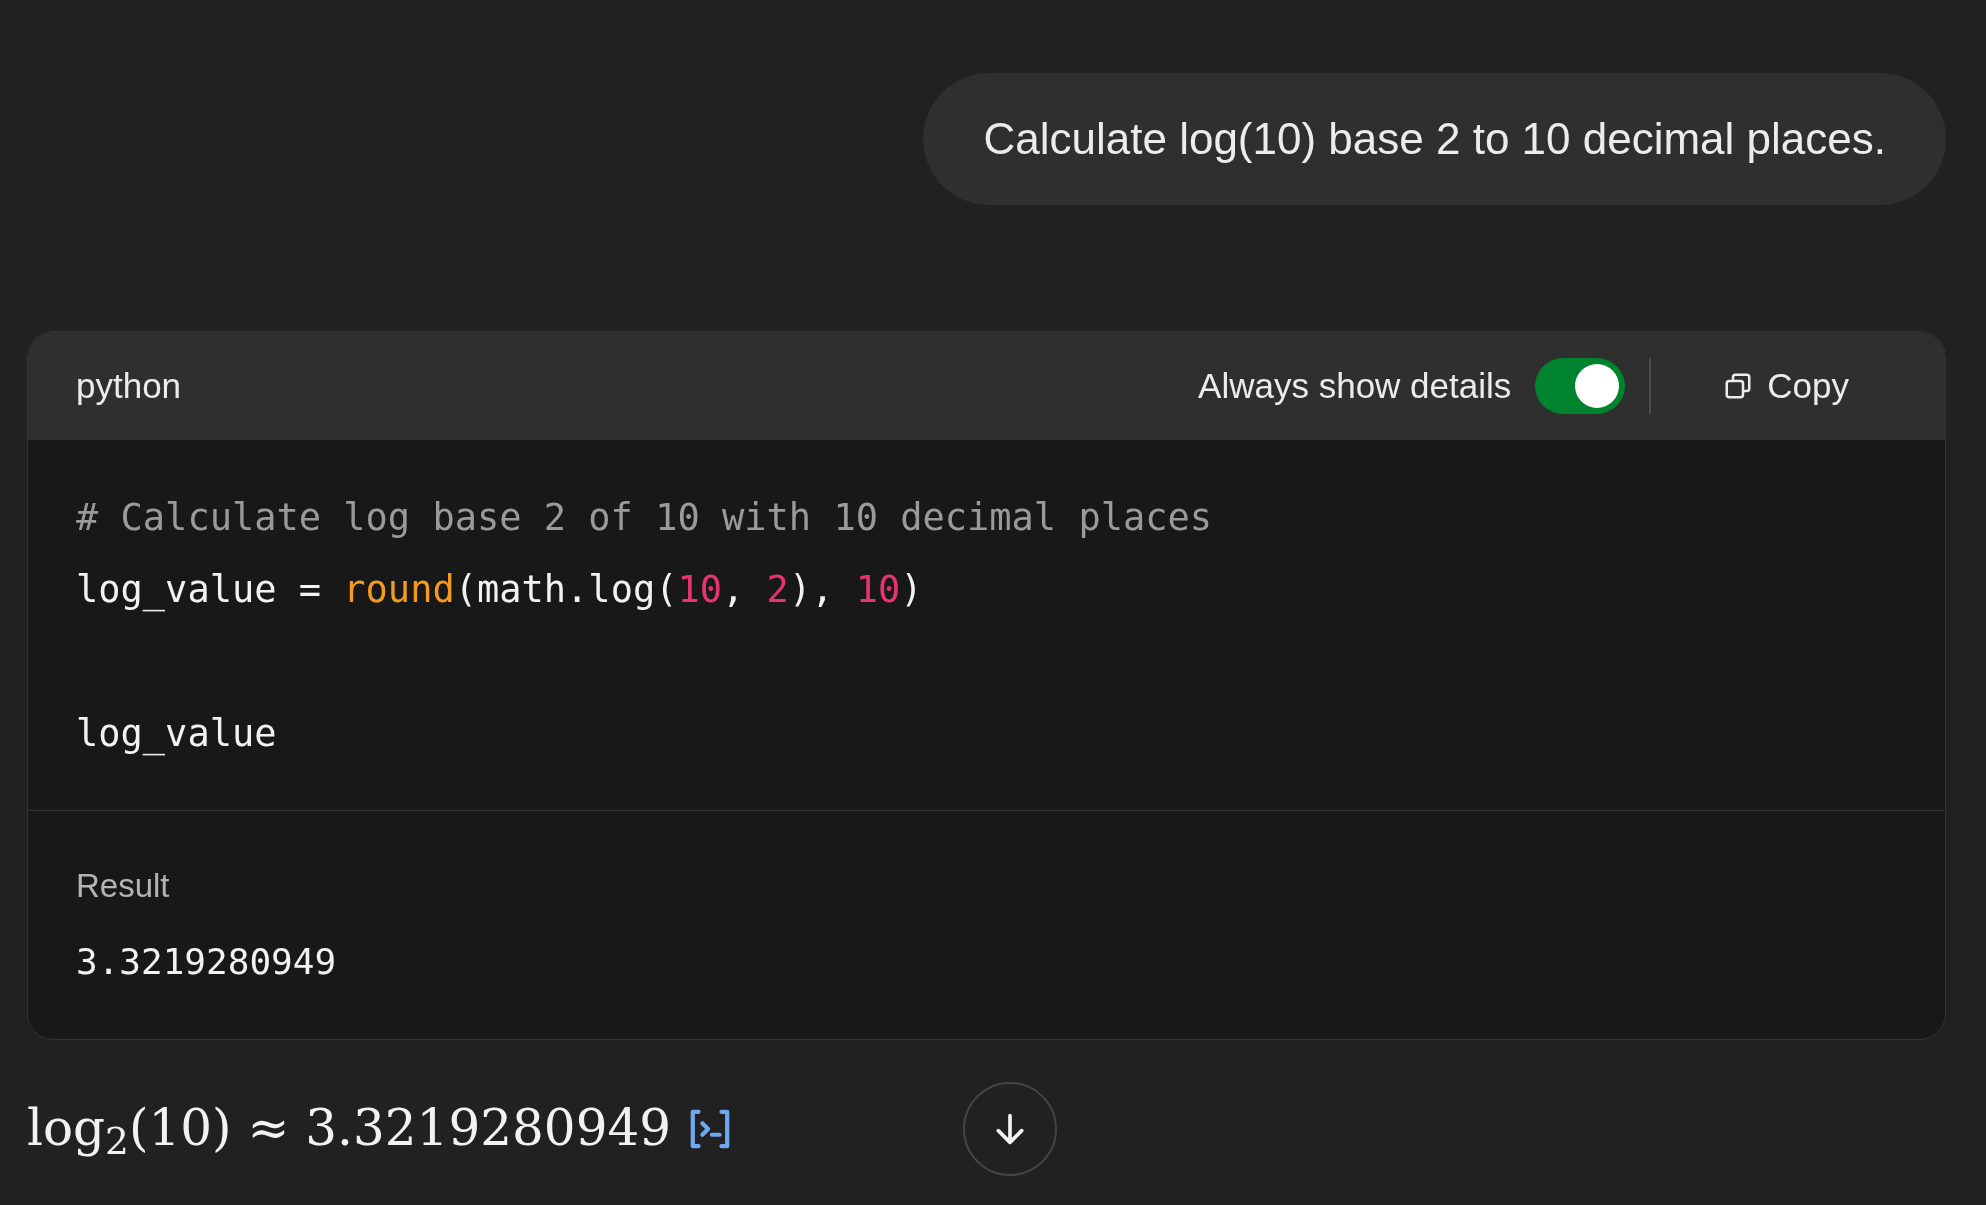  Describe the element at coordinates (500, 590) in the screenshot. I see `code-line: log_value = round(math.log(10, 2), 10)` at that location.